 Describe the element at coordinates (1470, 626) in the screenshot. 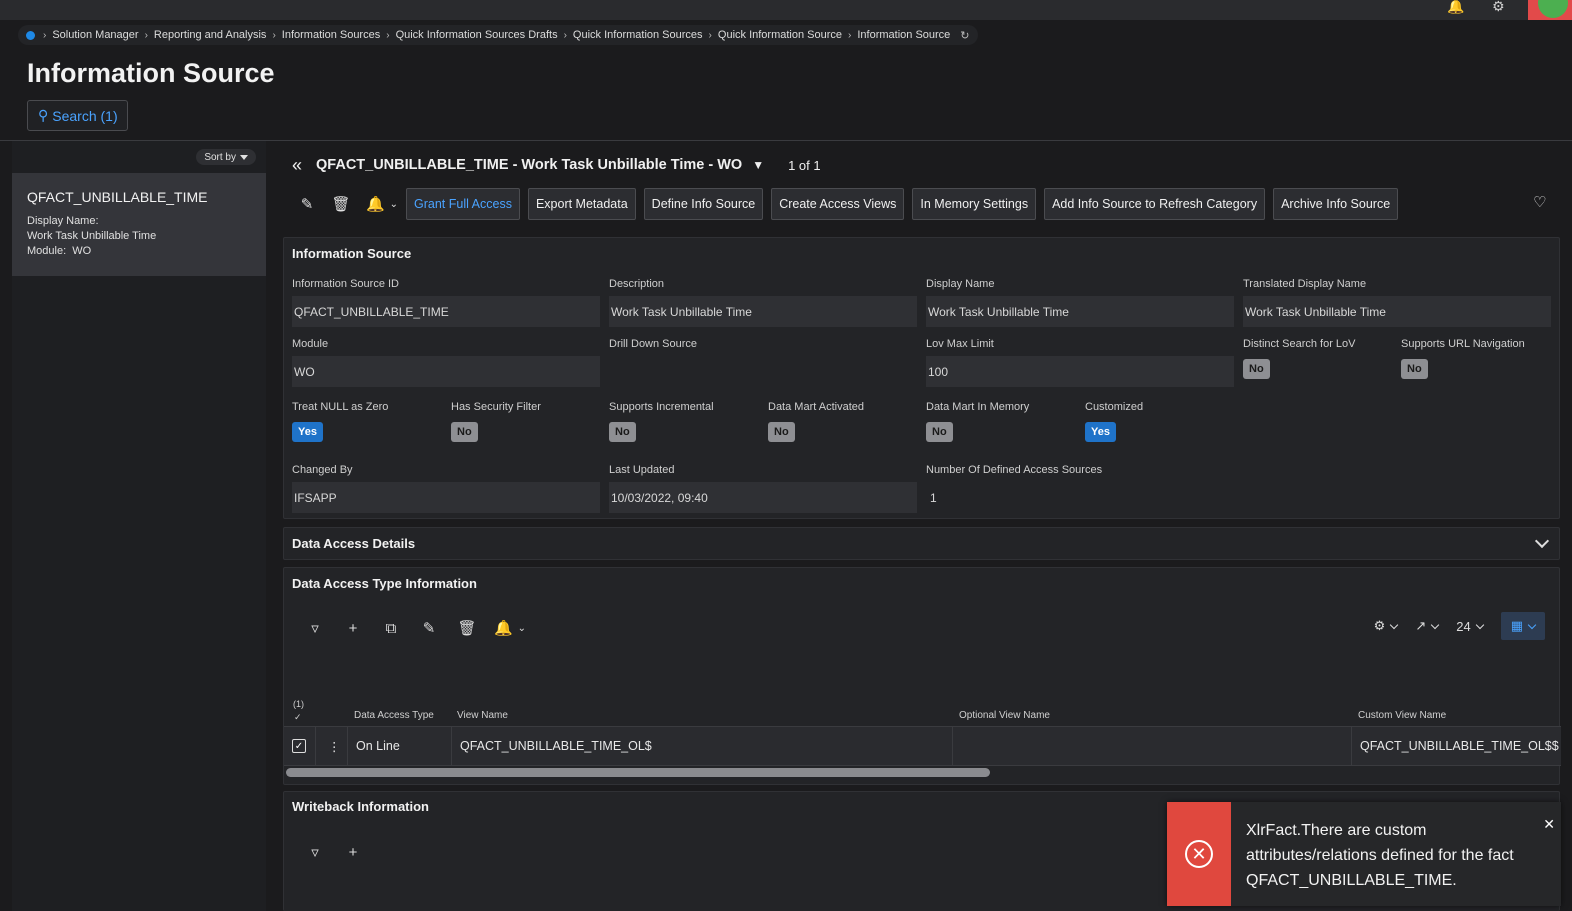

I see `page-size-select: 24` at that location.